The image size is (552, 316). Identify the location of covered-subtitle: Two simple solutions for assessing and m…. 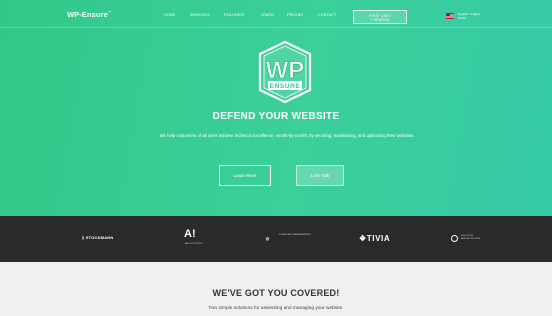
(276, 308).